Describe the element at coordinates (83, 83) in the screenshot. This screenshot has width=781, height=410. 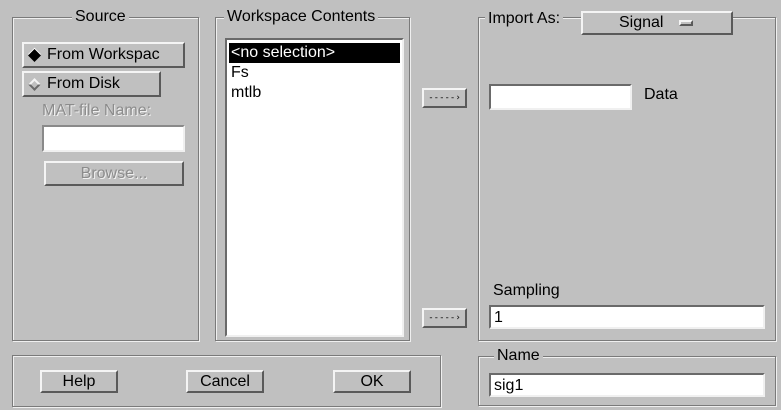
I see `from-disk-label: From Disk` at that location.